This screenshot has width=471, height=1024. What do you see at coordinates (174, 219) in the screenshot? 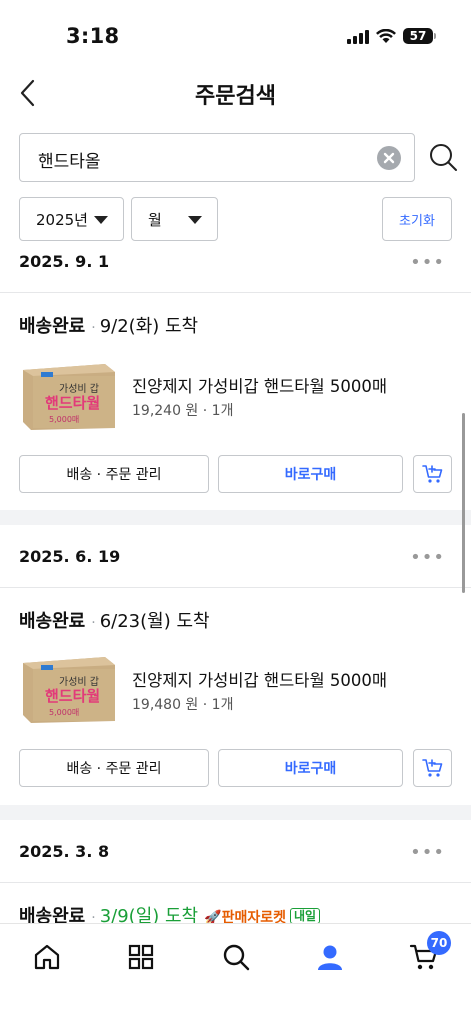
I see `month-select: 월` at bounding box center [174, 219].